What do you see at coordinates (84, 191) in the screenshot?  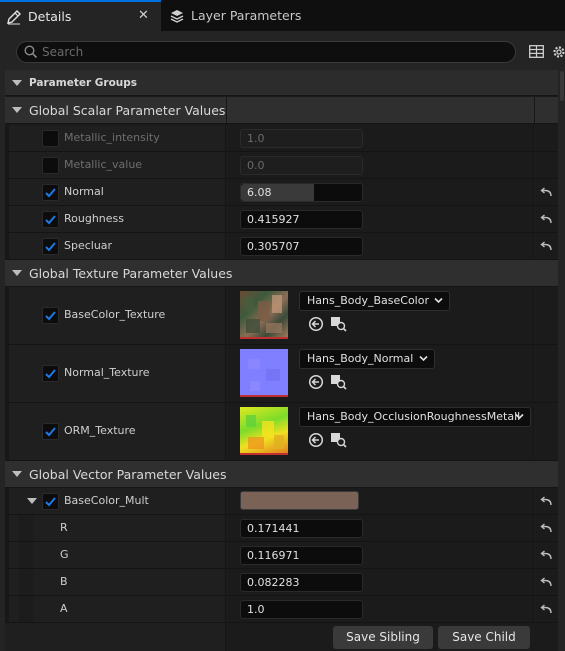 I see `param-name: Normal` at bounding box center [84, 191].